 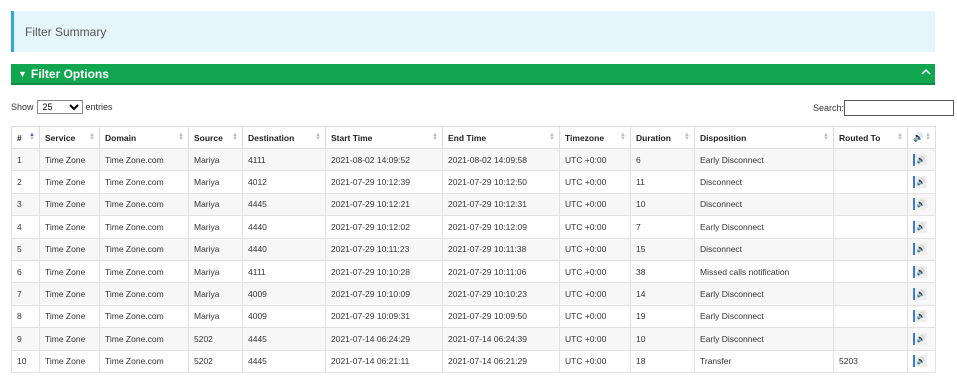 What do you see at coordinates (284, 316) in the screenshot?
I see `table-cell: 4009` at bounding box center [284, 316].